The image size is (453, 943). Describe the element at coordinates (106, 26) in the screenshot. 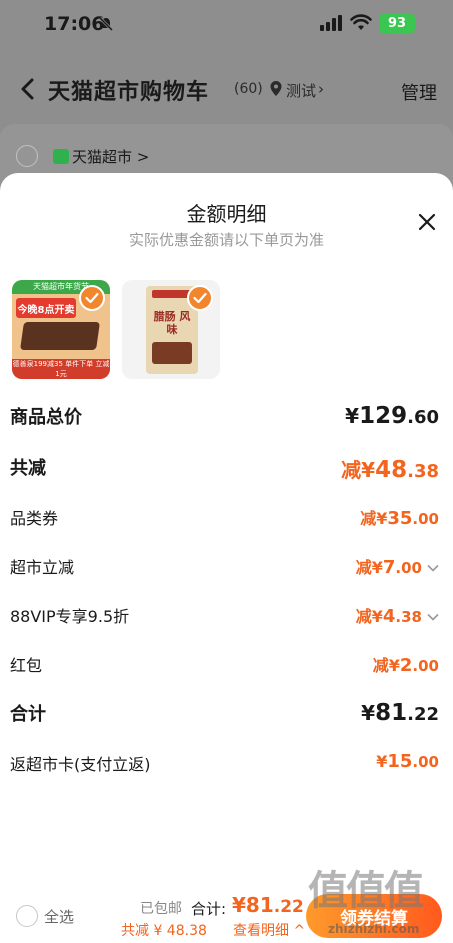

I see `bell-muted-icon` at that location.